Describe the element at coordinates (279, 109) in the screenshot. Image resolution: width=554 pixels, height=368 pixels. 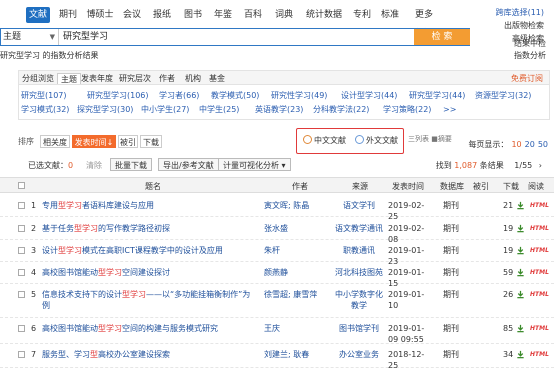
I see `group-item: 英语教学(23)` at that location.